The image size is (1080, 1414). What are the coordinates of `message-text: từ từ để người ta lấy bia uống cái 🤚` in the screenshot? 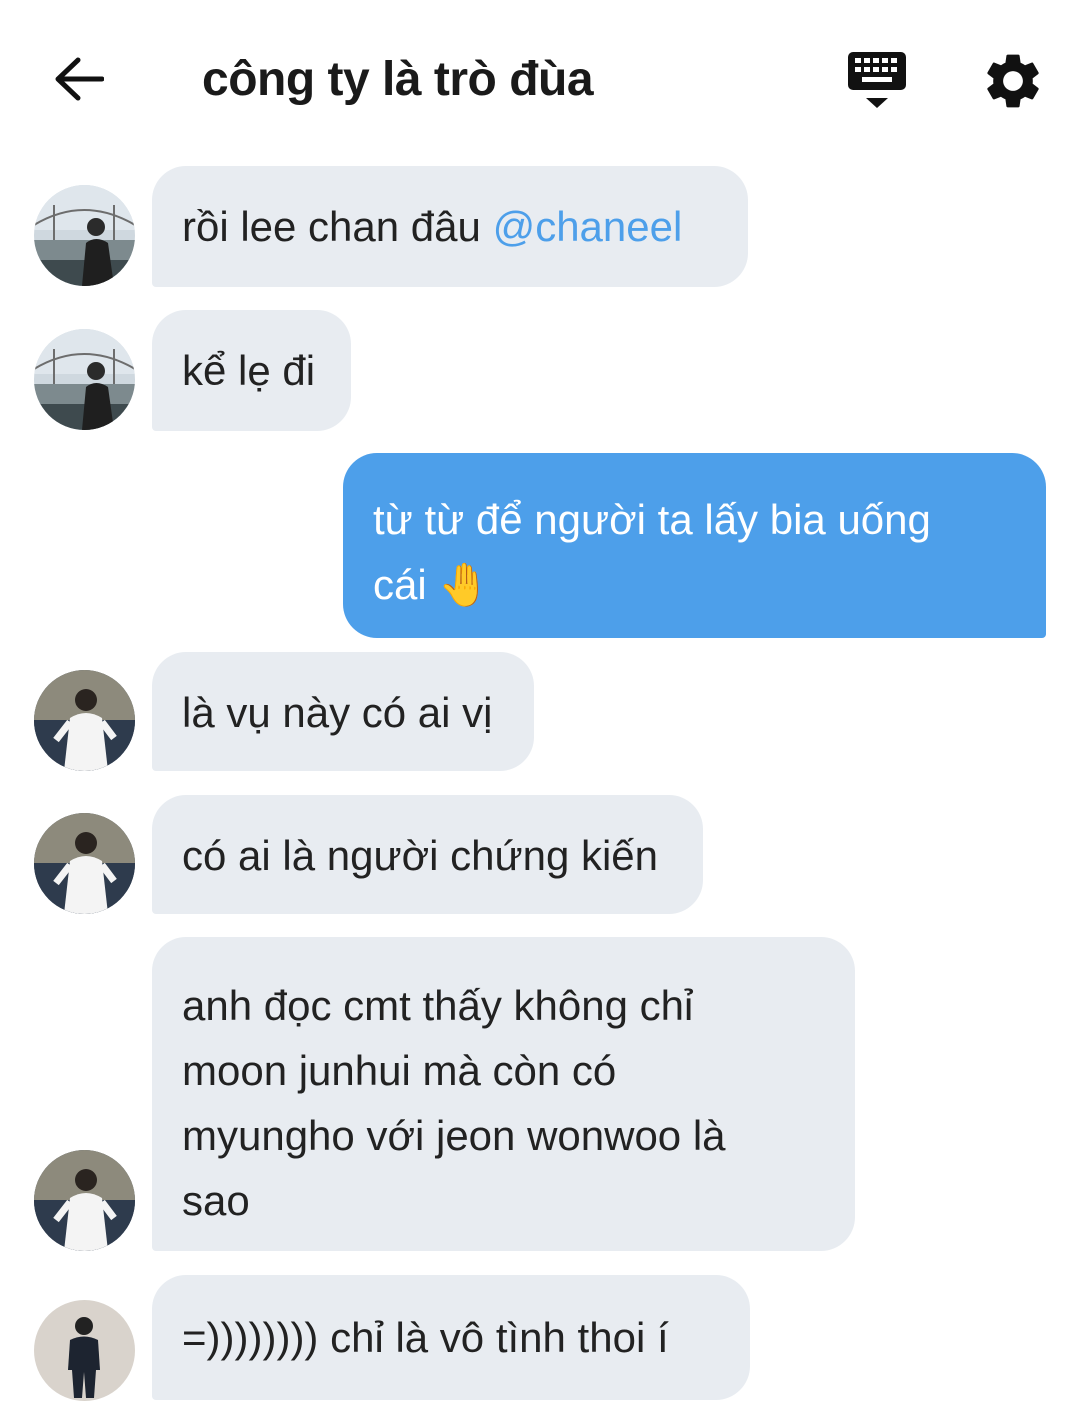 It's located at (652, 552).